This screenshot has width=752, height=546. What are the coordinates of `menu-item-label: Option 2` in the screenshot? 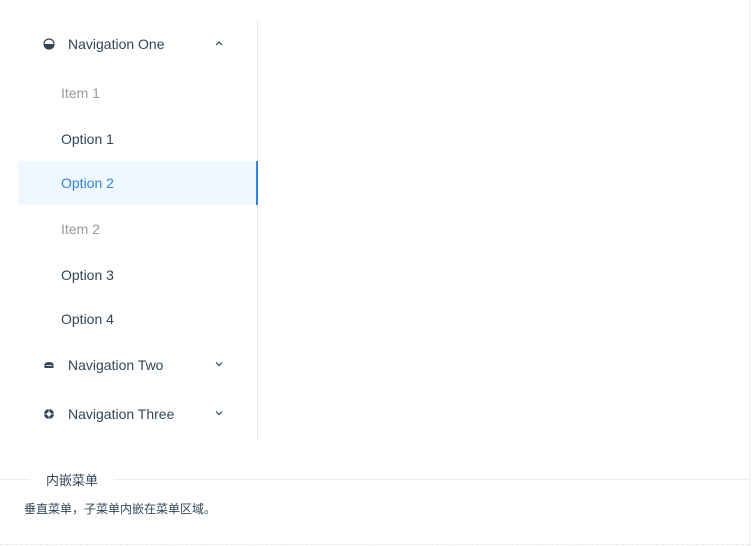 It's located at (87, 183).